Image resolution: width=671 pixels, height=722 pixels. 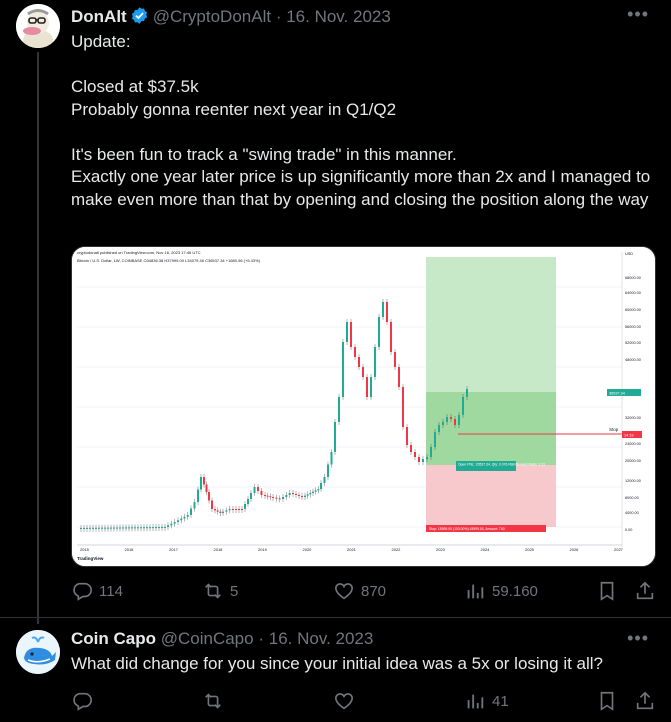 What do you see at coordinates (219, 549) in the screenshot?
I see `year-tick-label: 2018` at bounding box center [219, 549].